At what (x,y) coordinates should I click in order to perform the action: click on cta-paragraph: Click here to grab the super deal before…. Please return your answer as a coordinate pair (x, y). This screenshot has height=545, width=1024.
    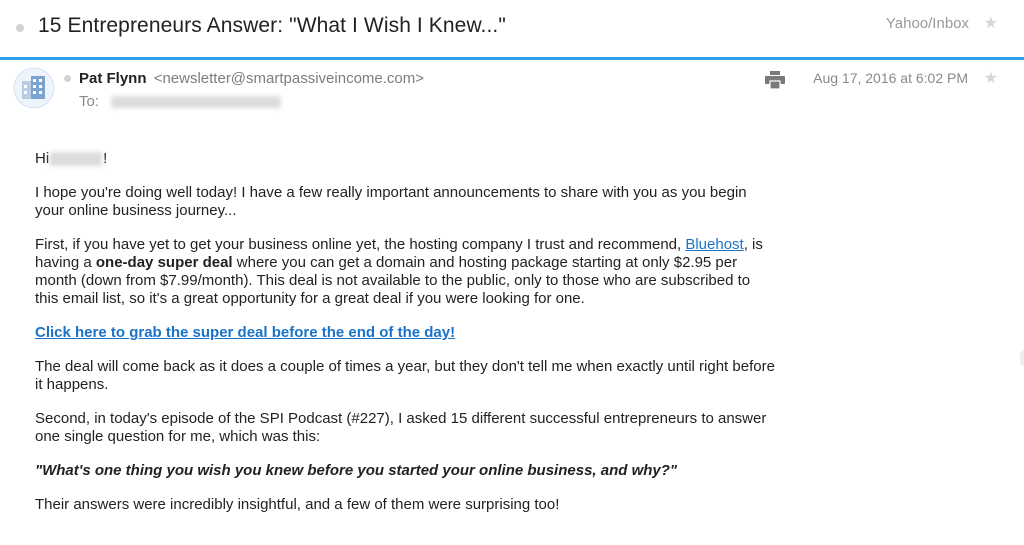
    Looking at the image, I should click on (405, 333).